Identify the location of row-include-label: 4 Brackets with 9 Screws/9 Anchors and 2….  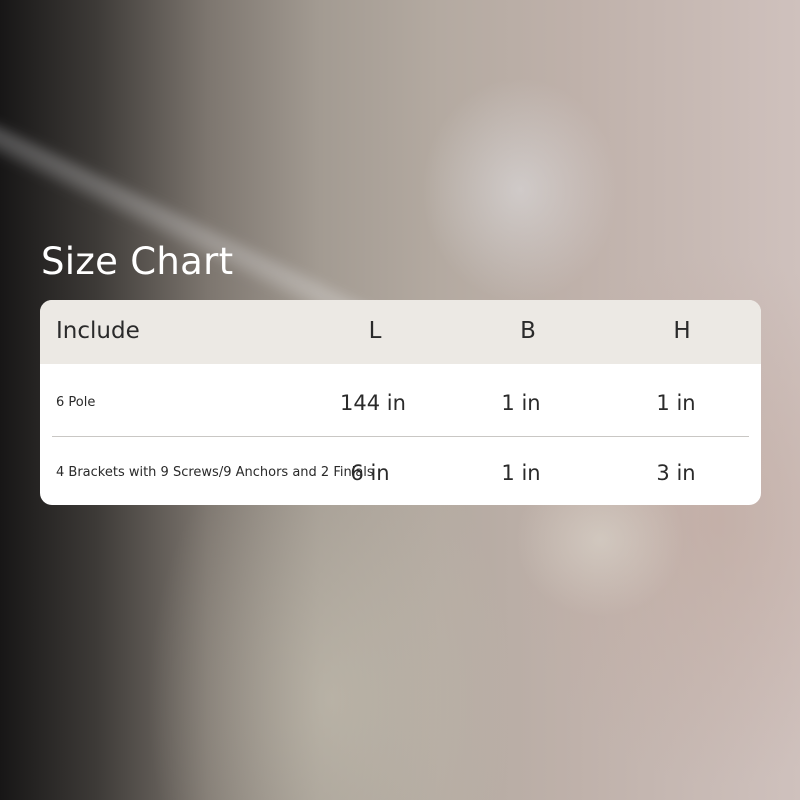
(215, 472).